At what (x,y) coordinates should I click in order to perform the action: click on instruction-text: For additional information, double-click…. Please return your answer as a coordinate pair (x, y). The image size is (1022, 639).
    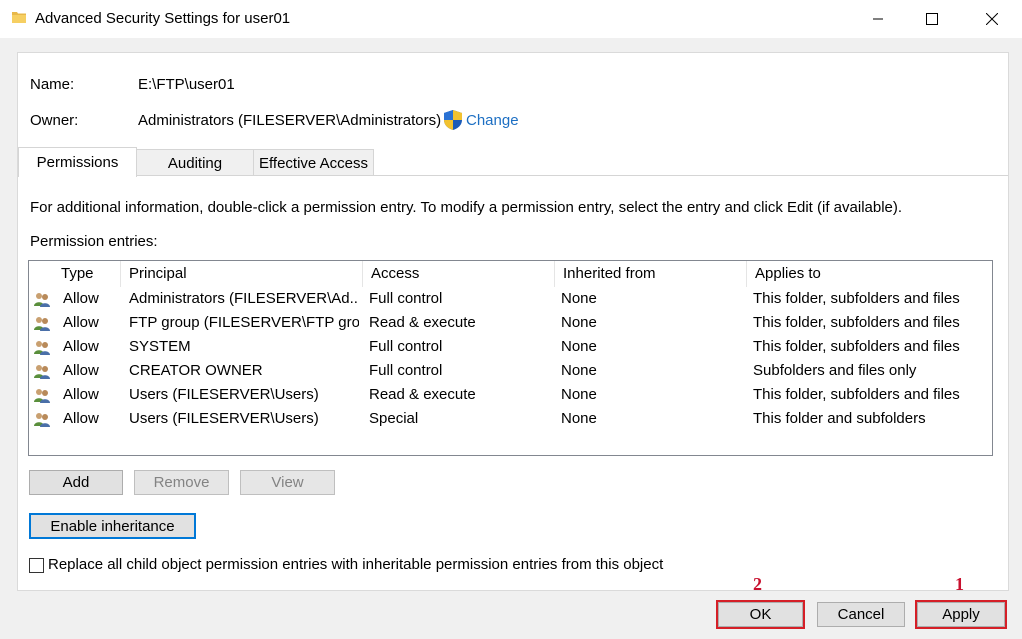
    Looking at the image, I should click on (466, 207).